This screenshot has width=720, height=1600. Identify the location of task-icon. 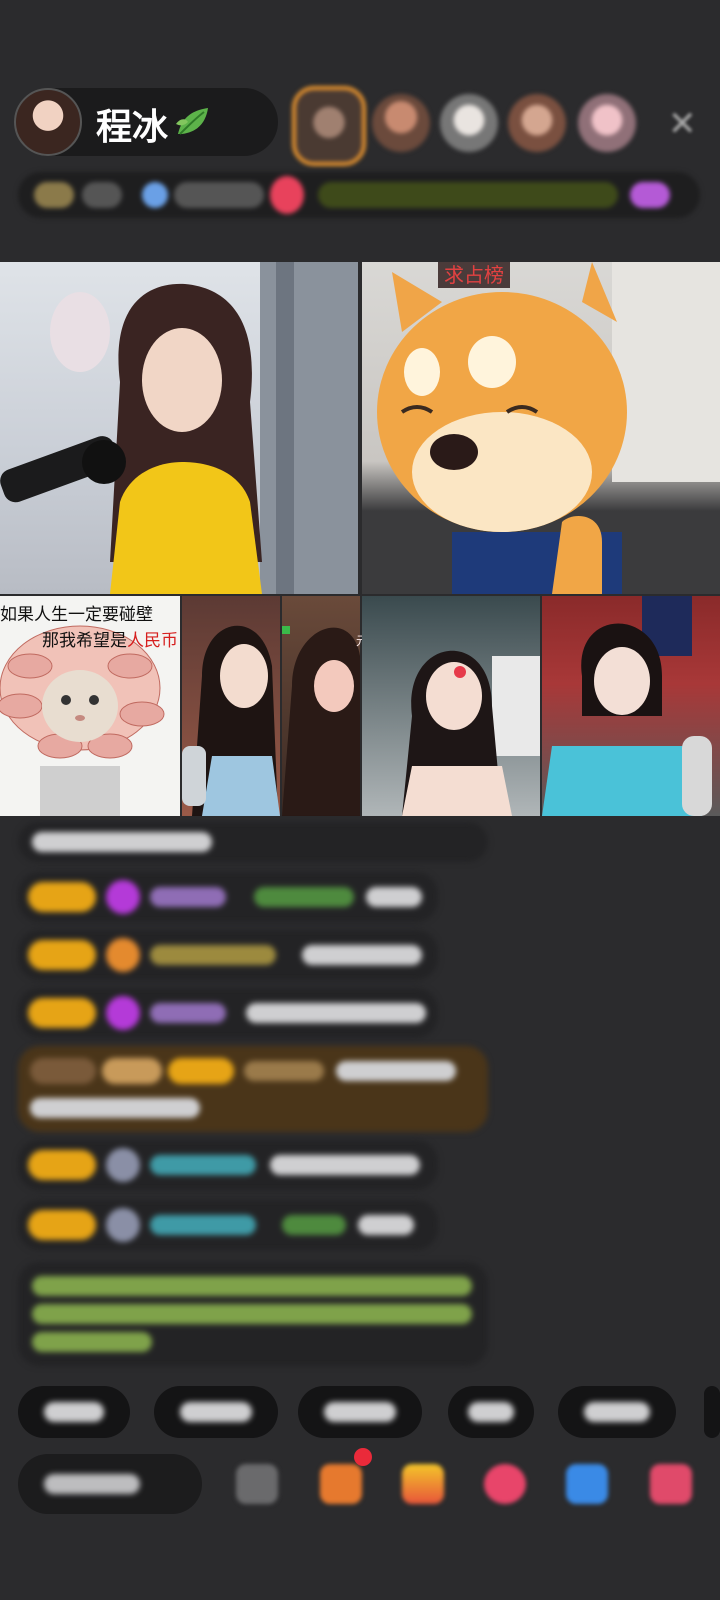
(341, 1484).